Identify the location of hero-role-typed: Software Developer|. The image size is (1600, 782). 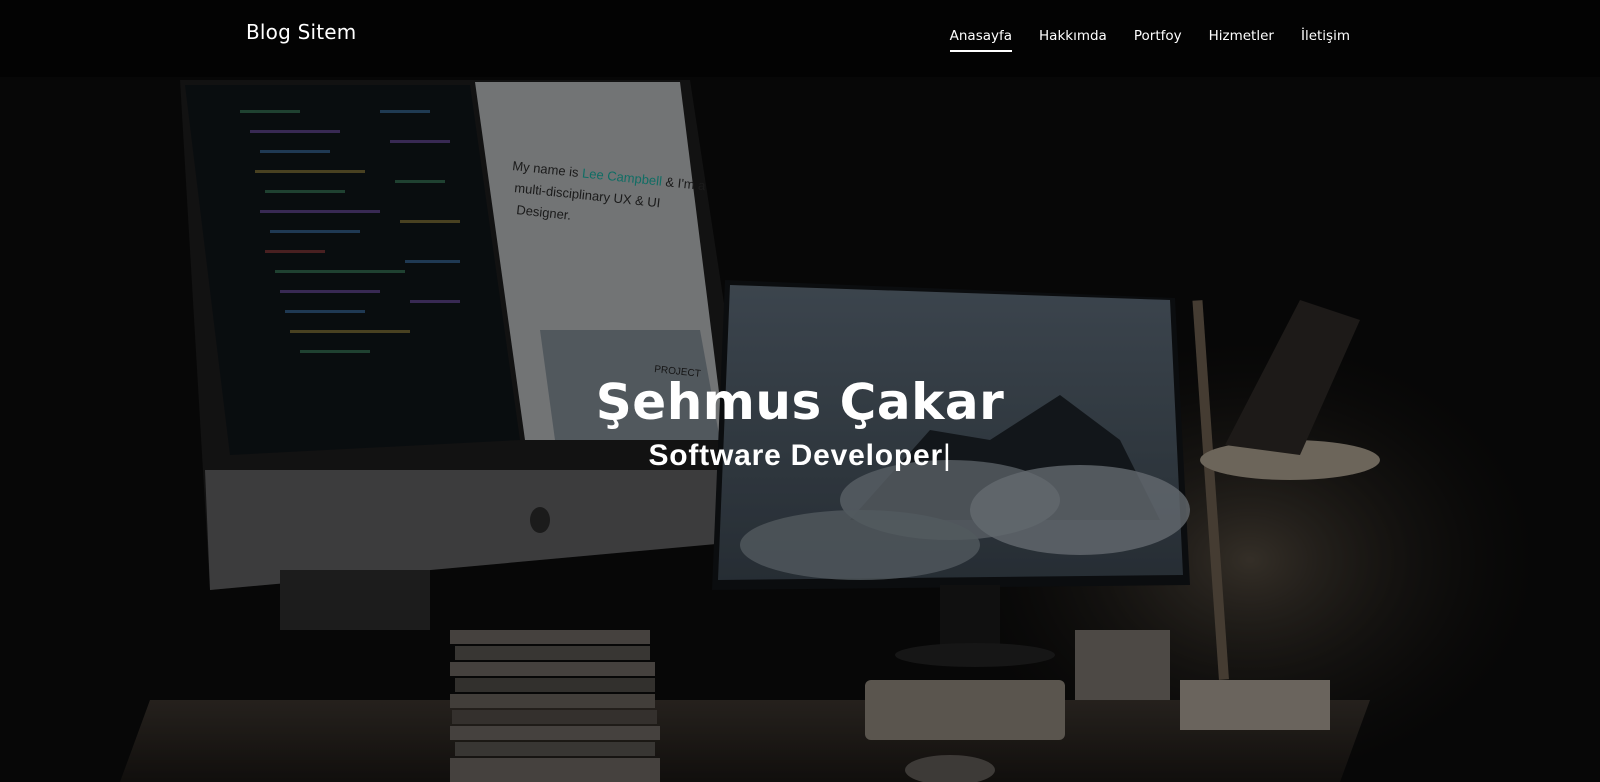
(800, 456).